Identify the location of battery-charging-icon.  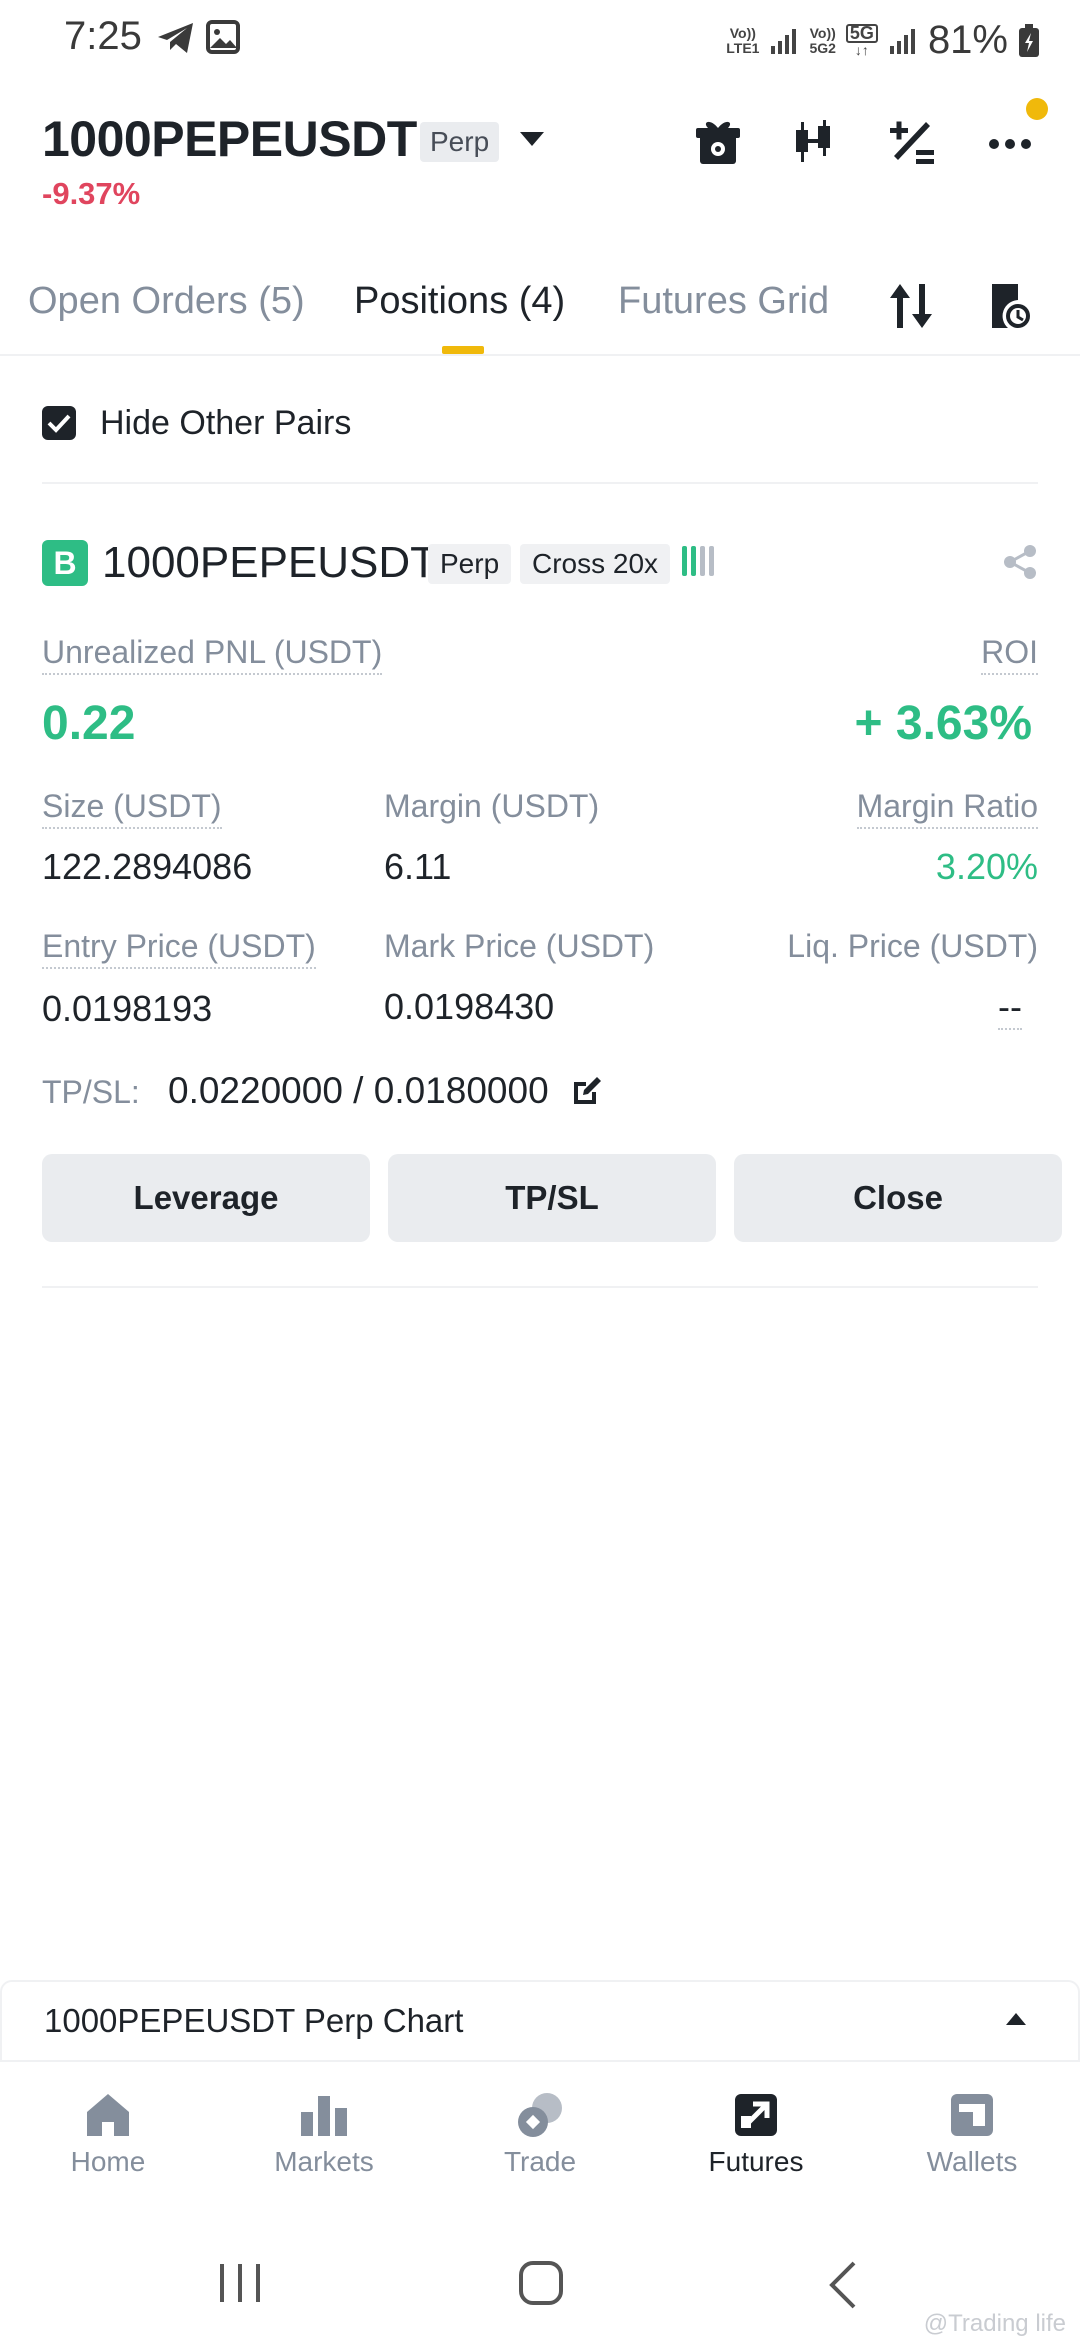
(1029, 40).